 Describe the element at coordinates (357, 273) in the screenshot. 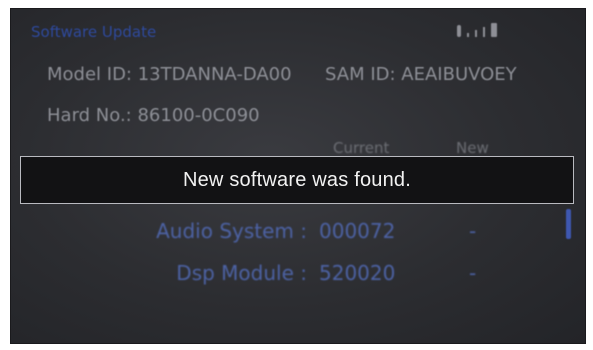

I see `row-current-dsp-module: 520020` at that location.